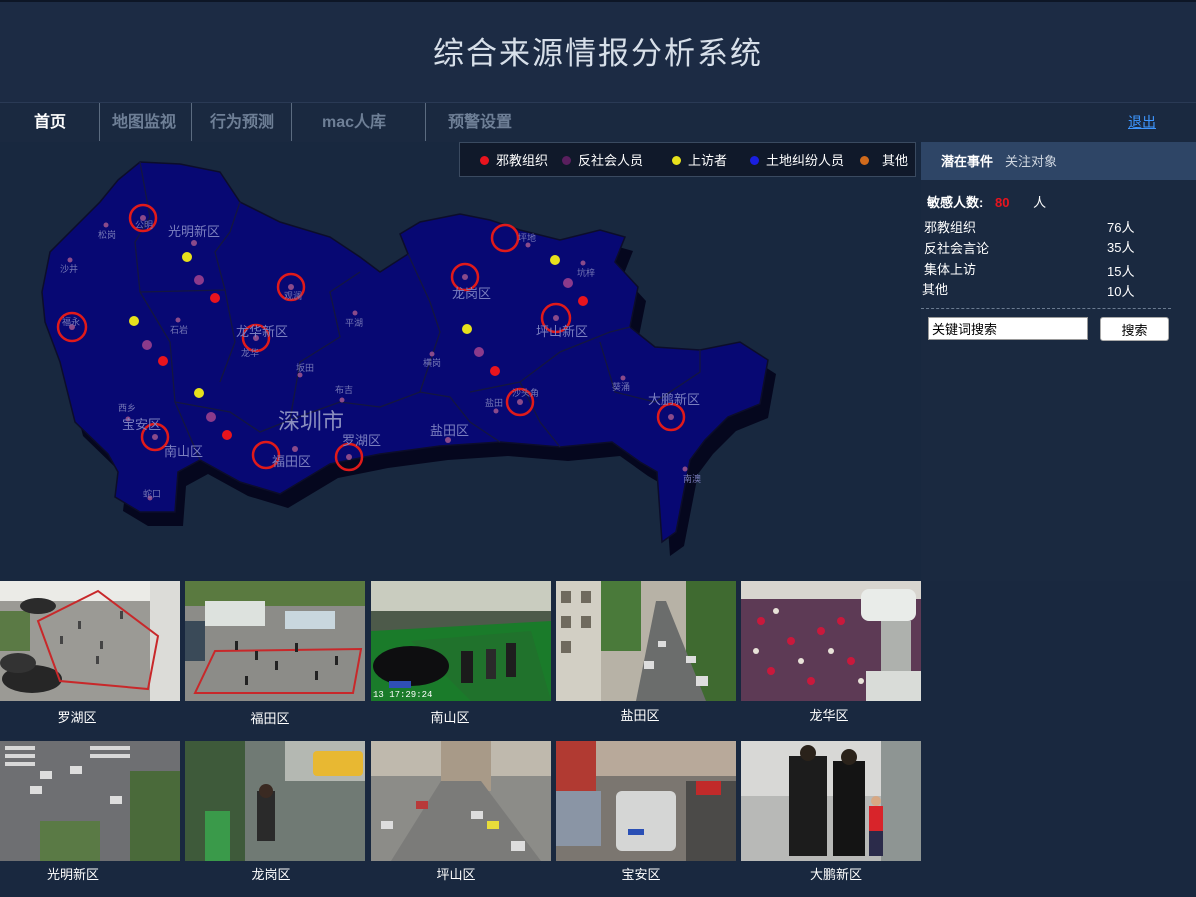 The height and width of the screenshot is (897, 1196). What do you see at coordinates (692, 479) in the screenshot?
I see `svg-text: 南澳` at bounding box center [692, 479].